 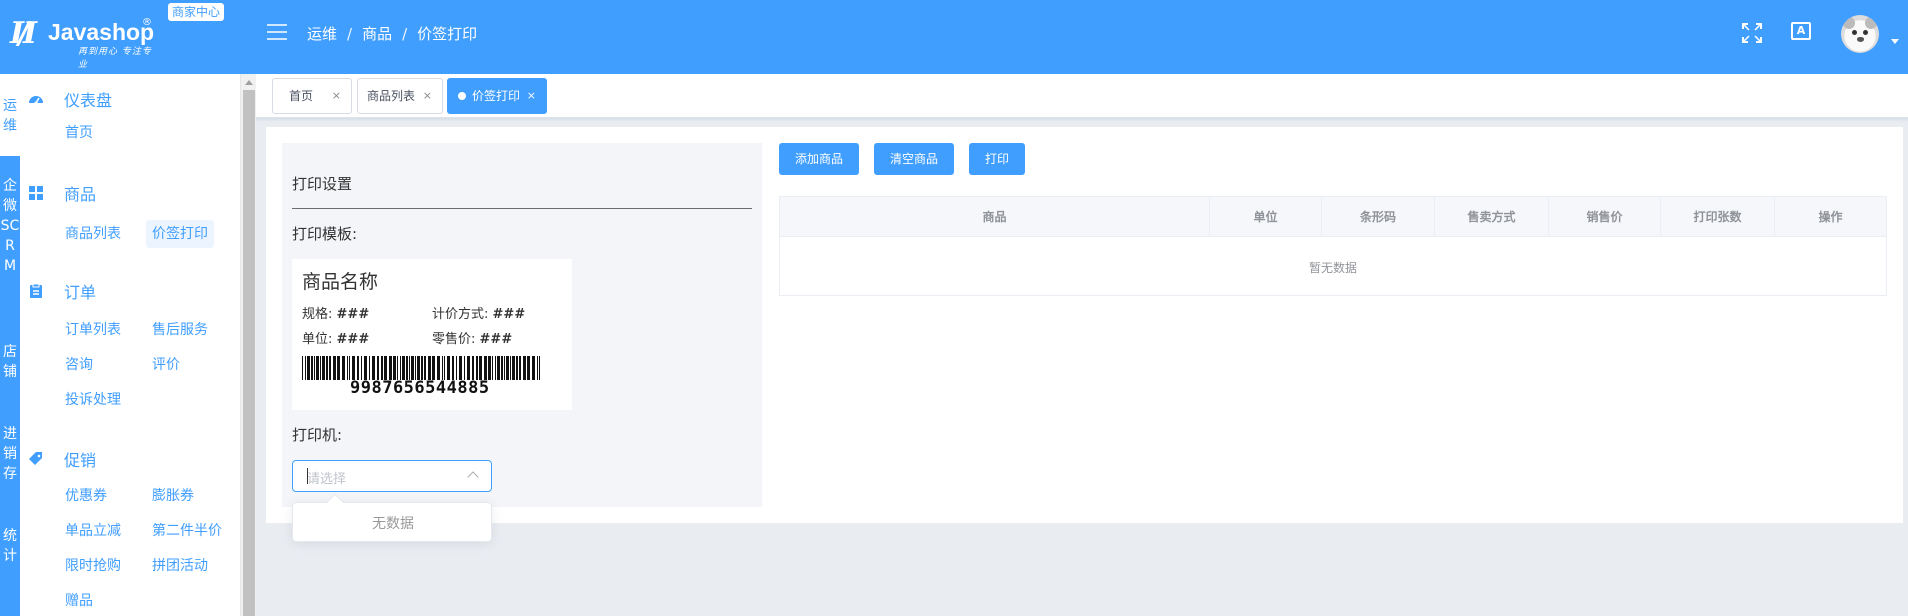 What do you see at coordinates (173, 496) in the screenshot?
I see `sidebar-item-expand-coupon: 膨胀券` at bounding box center [173, 496].